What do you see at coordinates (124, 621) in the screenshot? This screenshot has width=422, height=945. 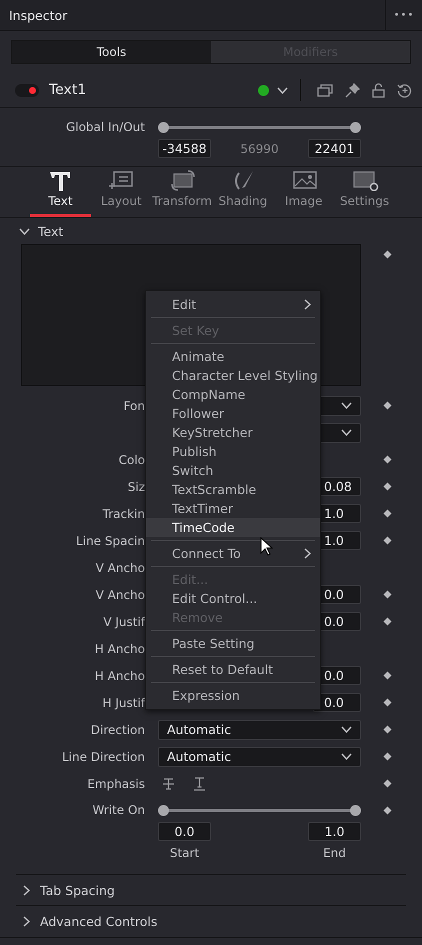 I see `param-label: V Justif` at bounding box center [124, 621].